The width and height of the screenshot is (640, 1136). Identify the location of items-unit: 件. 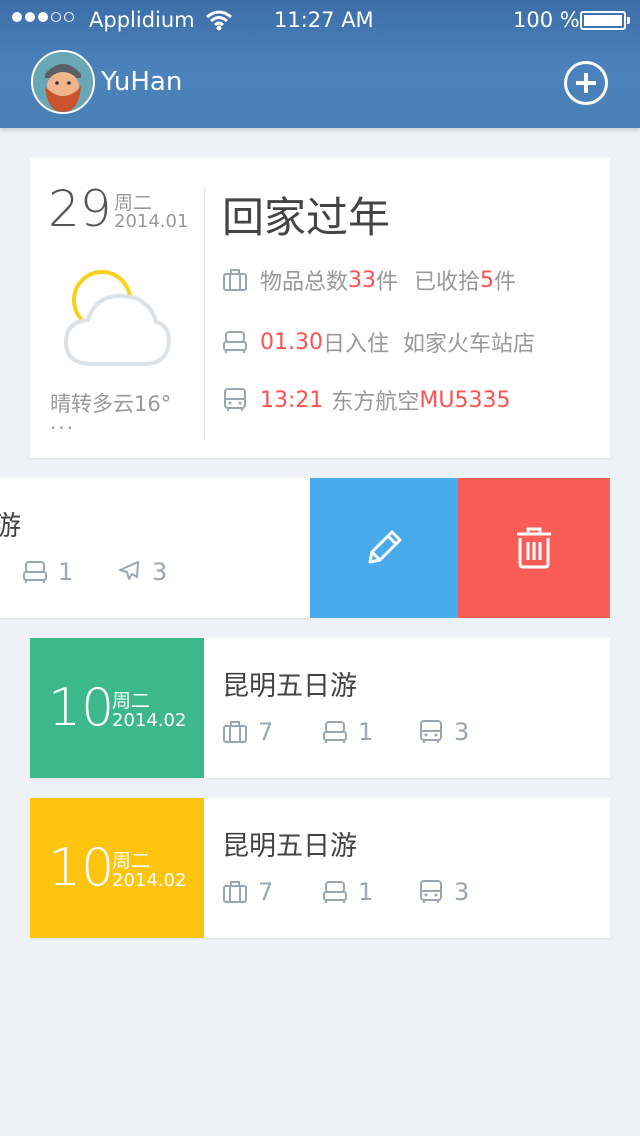
(387, 282).